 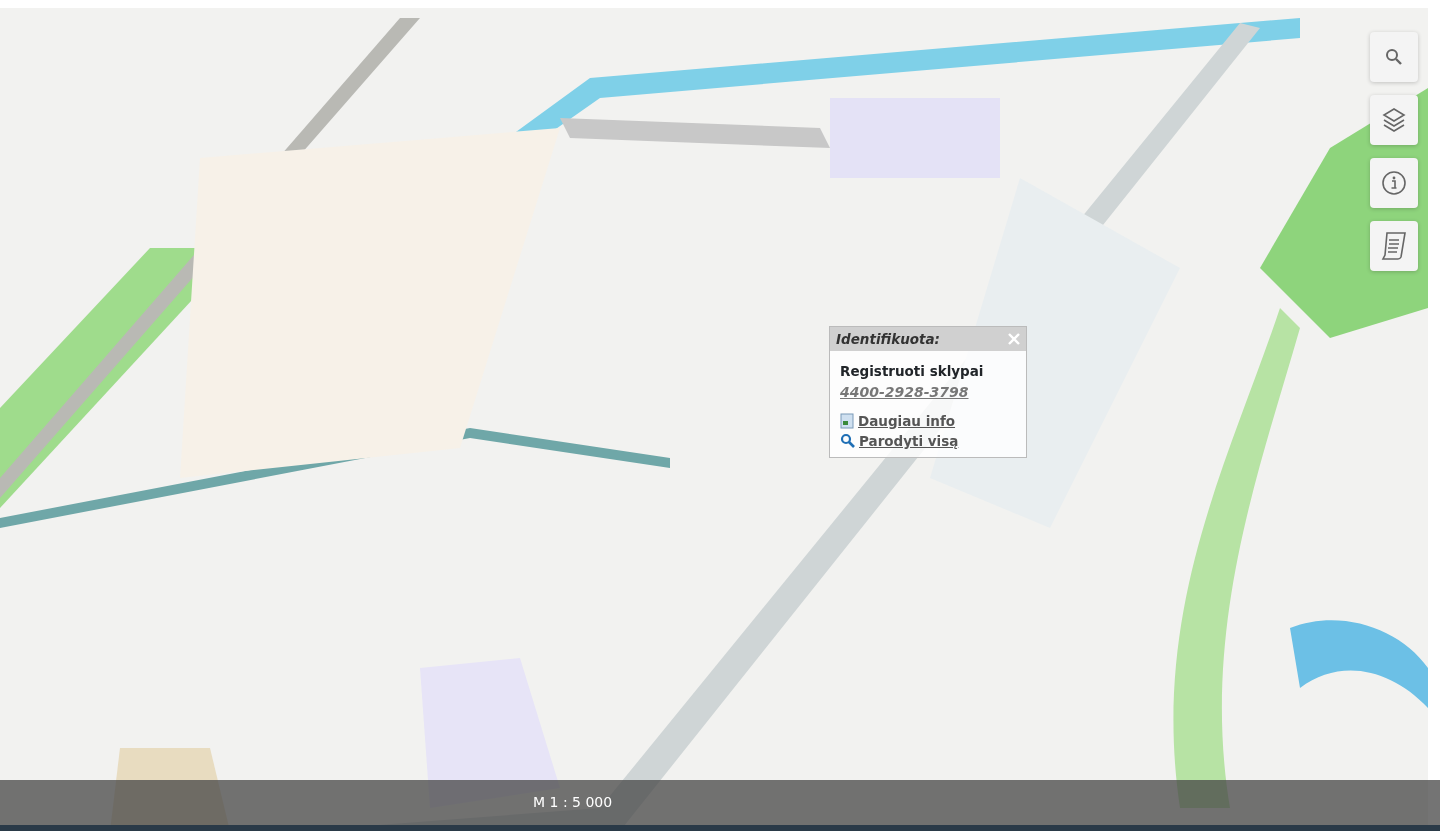 I want to click on layers-icon, so click(x=1394, y=120).